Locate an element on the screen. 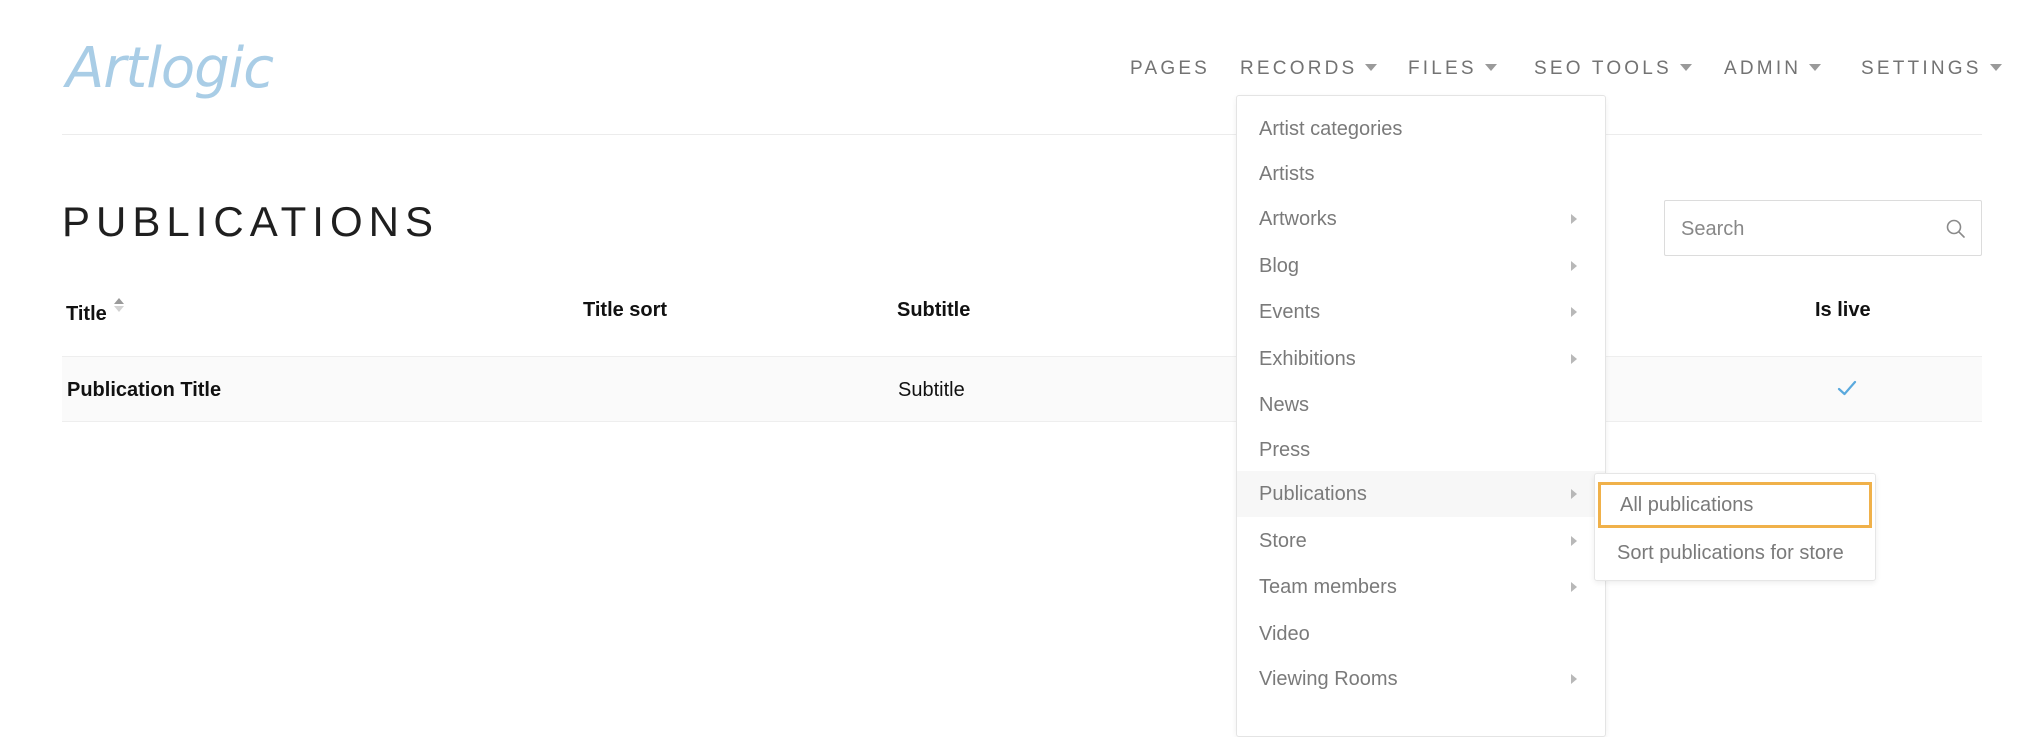  menu-item-press: Press is located at coordinates (1421, 450).